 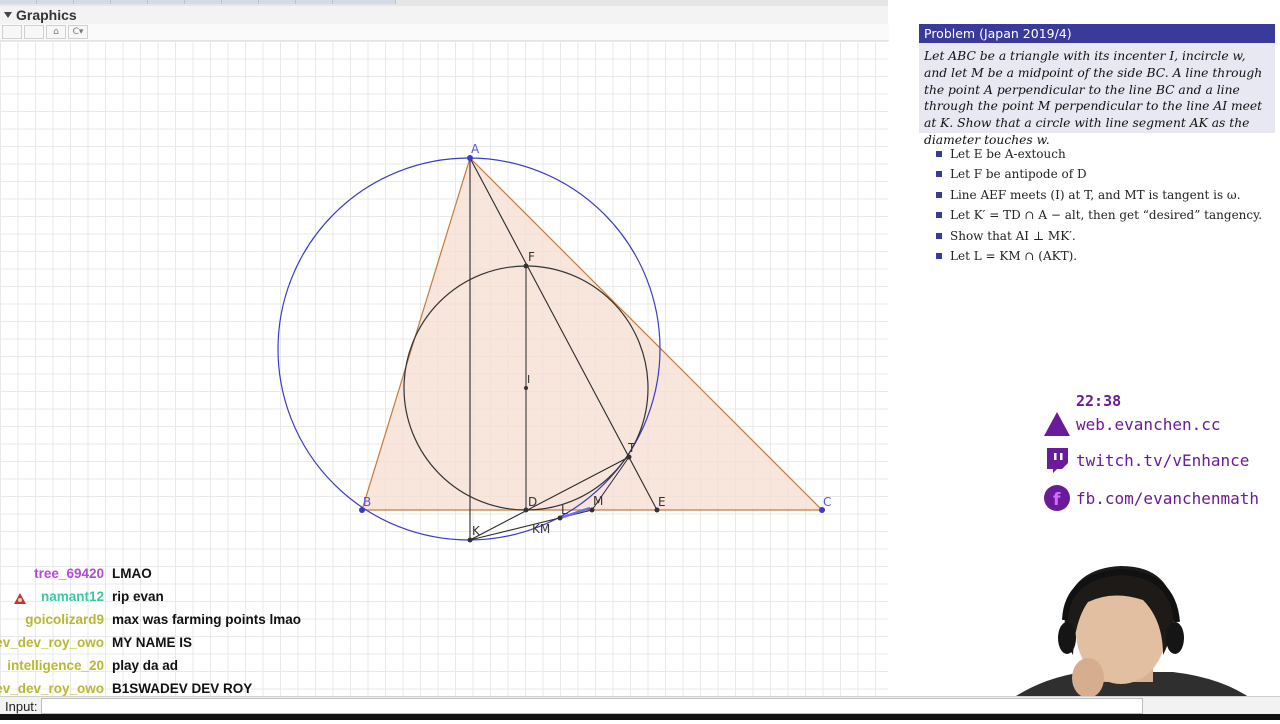 What do you see at coordinates (531, 257) in the screenshot?
I see `label-f: F` at bounding box center [531, 257].